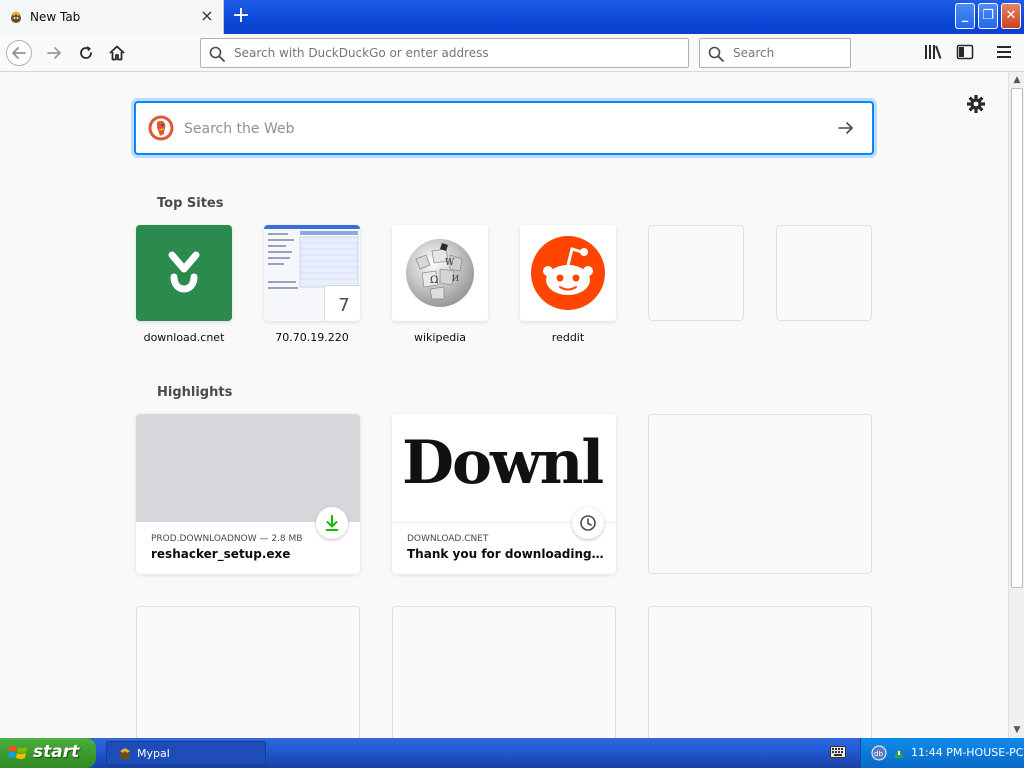 The width and height of the screenshot is (1024, 768). What do you see at coordinates (125, 754) in the screenshot?
I see `mypal-app-icon` at bounding box center [125, 754].